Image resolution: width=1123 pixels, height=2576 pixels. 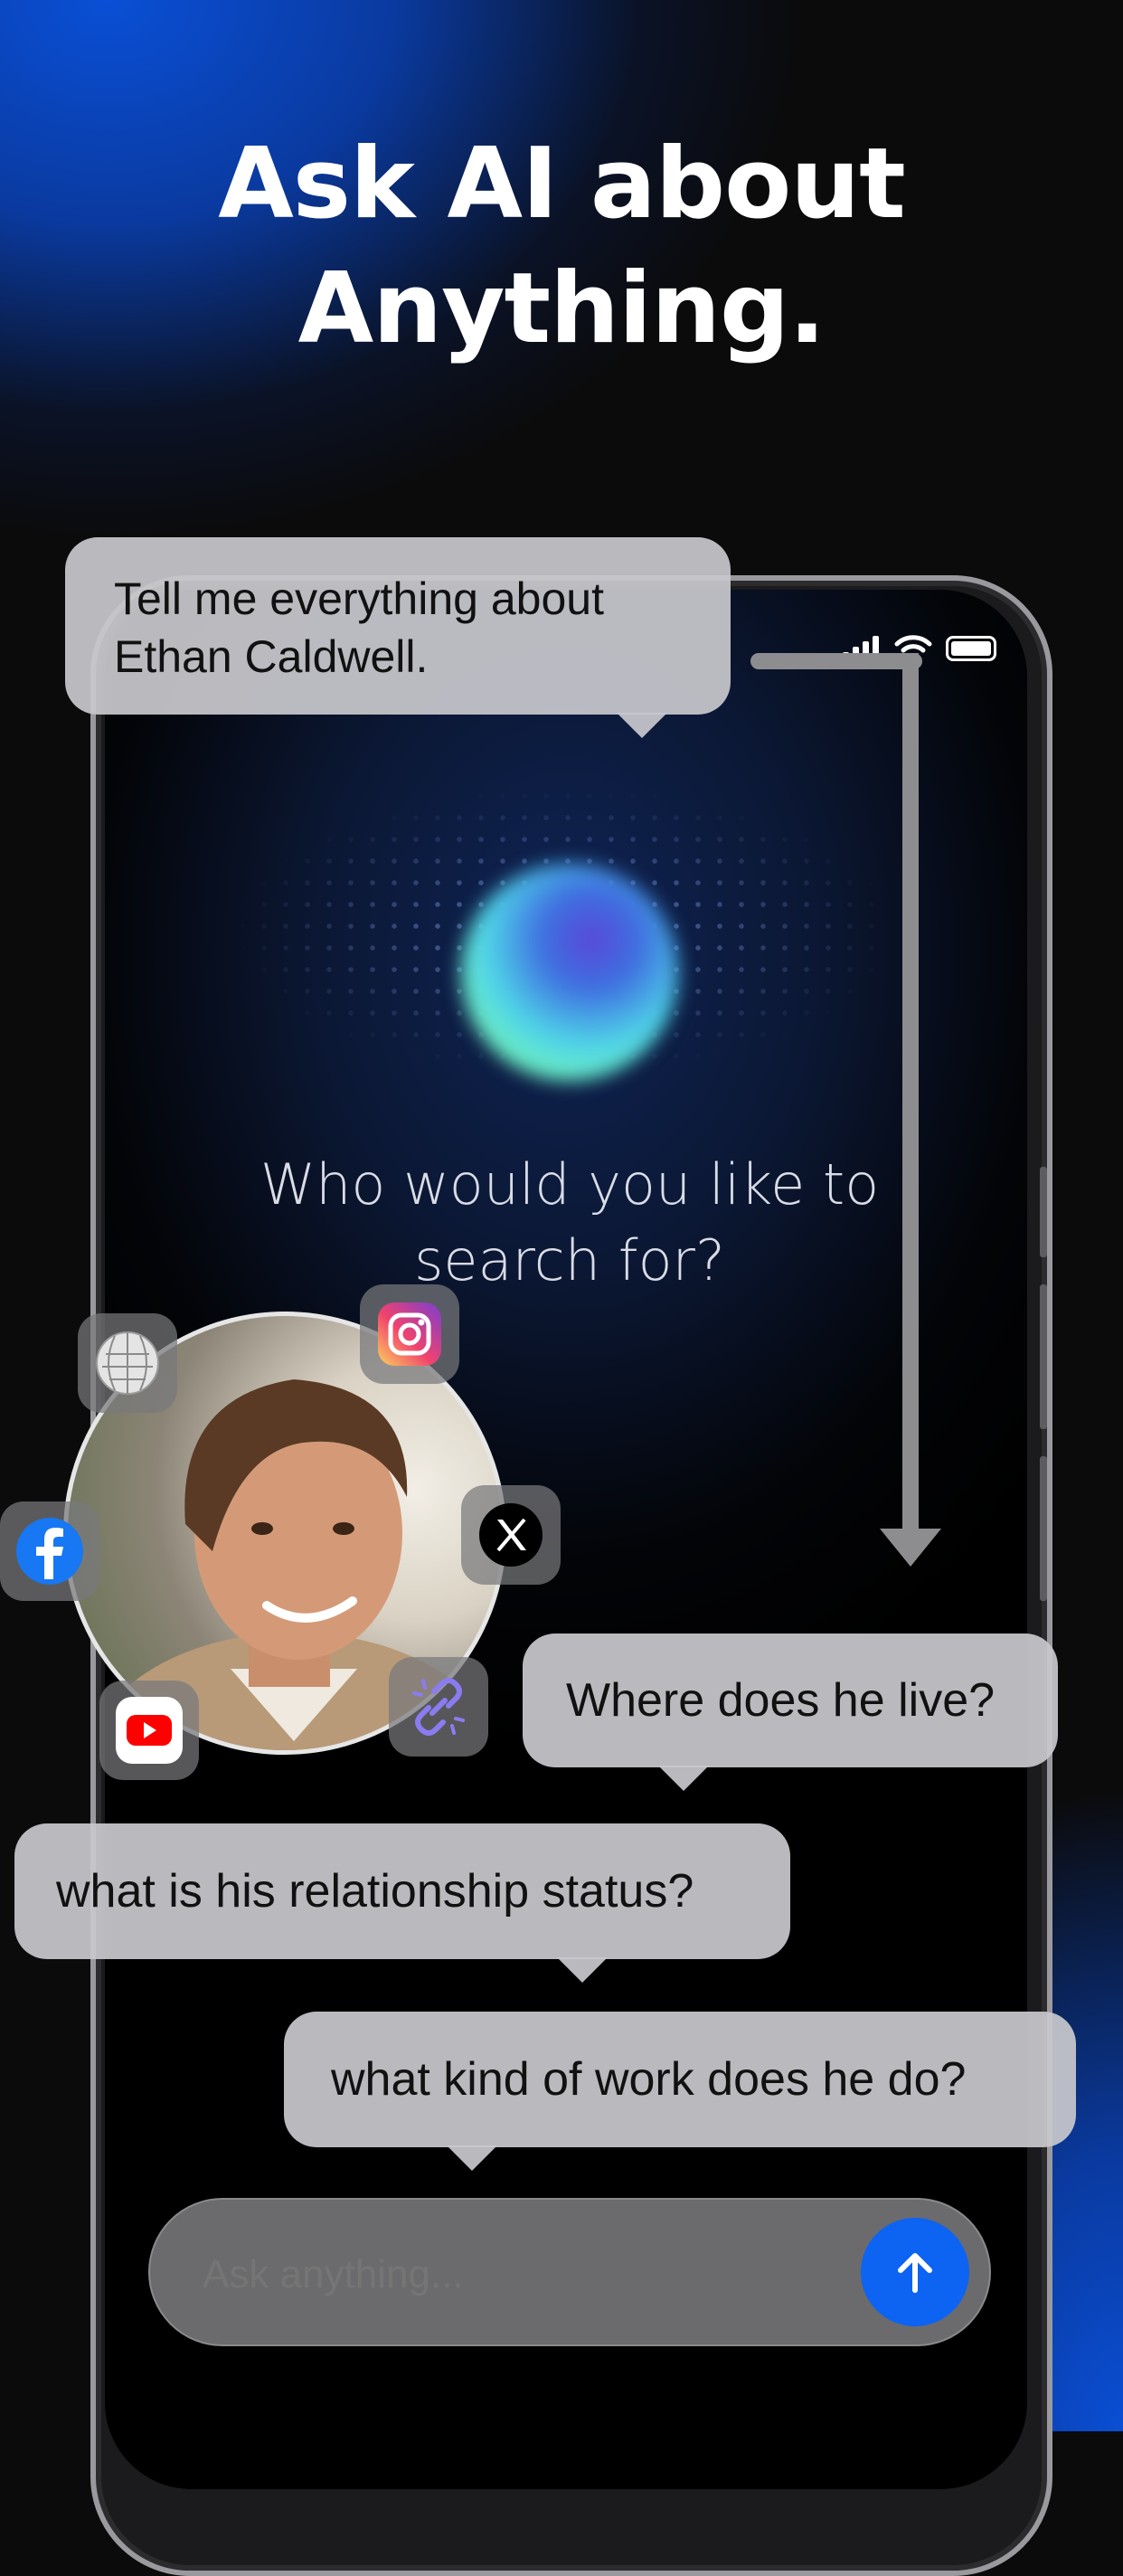 I want to click on battery-icon, so click(x=971, y=648).